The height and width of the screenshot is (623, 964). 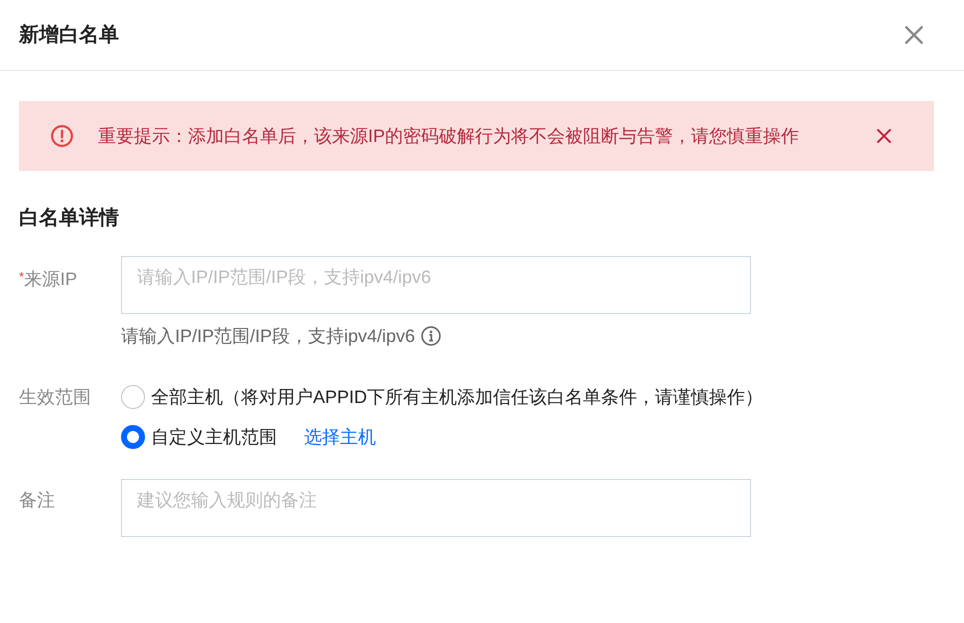 I want to click on required-mark: *, so click(x=21, y=276).